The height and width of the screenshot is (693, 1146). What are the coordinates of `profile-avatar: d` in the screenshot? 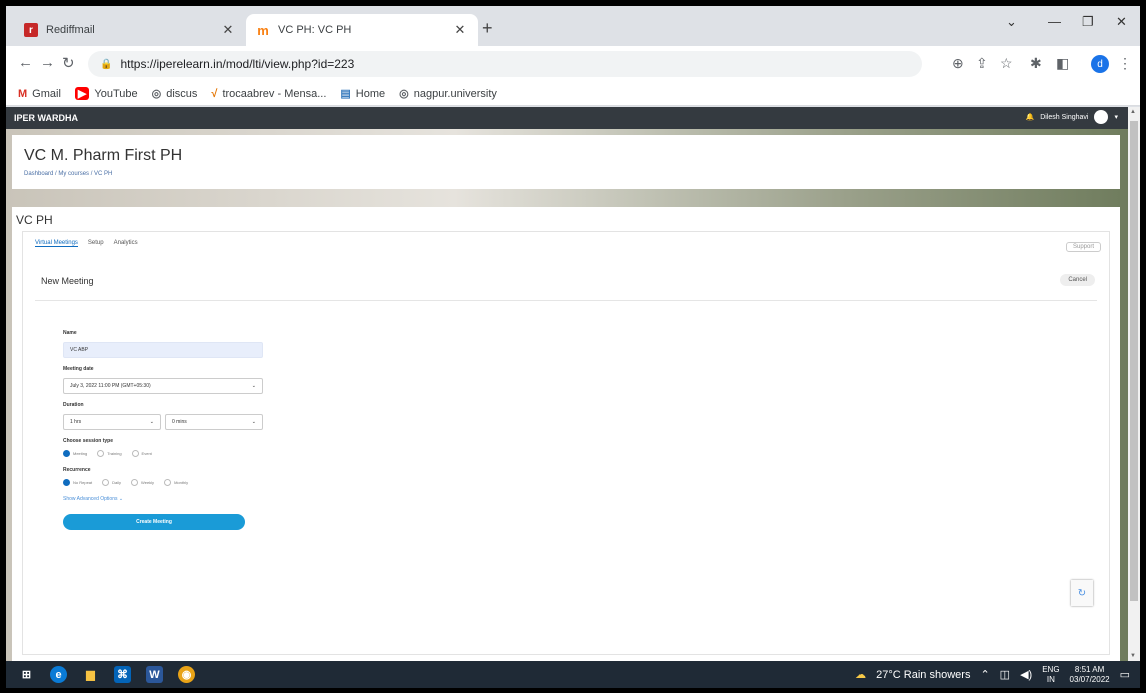 It's located at (1100, 64).